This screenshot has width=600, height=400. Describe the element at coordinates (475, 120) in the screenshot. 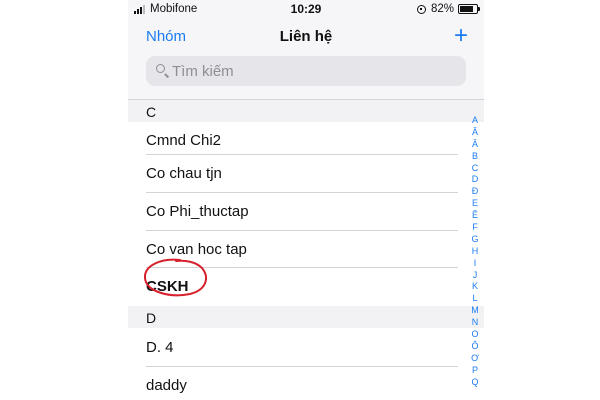

I see `index-letter: A` at that location.